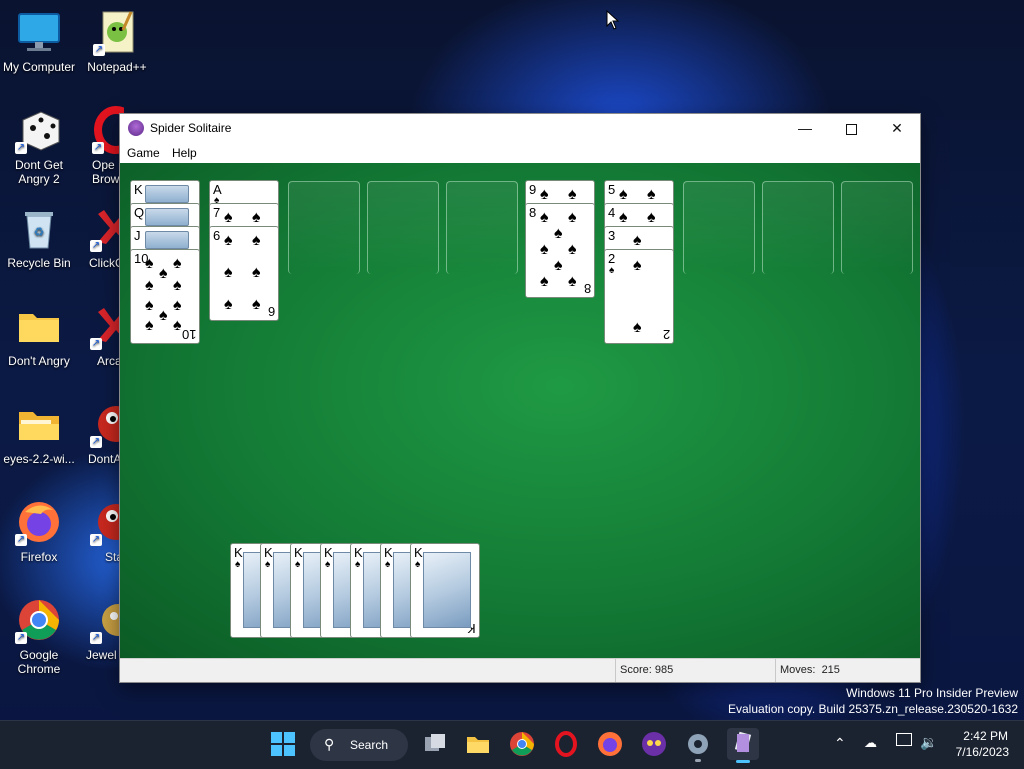  I want to click on red-x-icon: ↗, so click(105, 326).